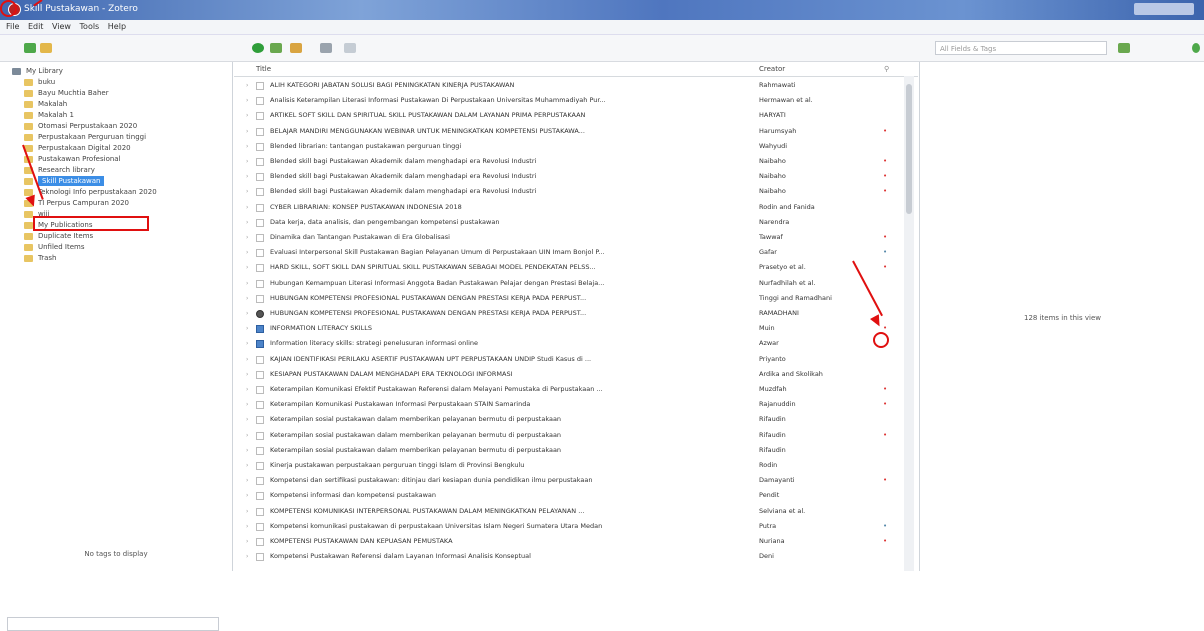  Describe the element at coordinates (1164, 9) in the screenshot. I see `window-controls` at that location.